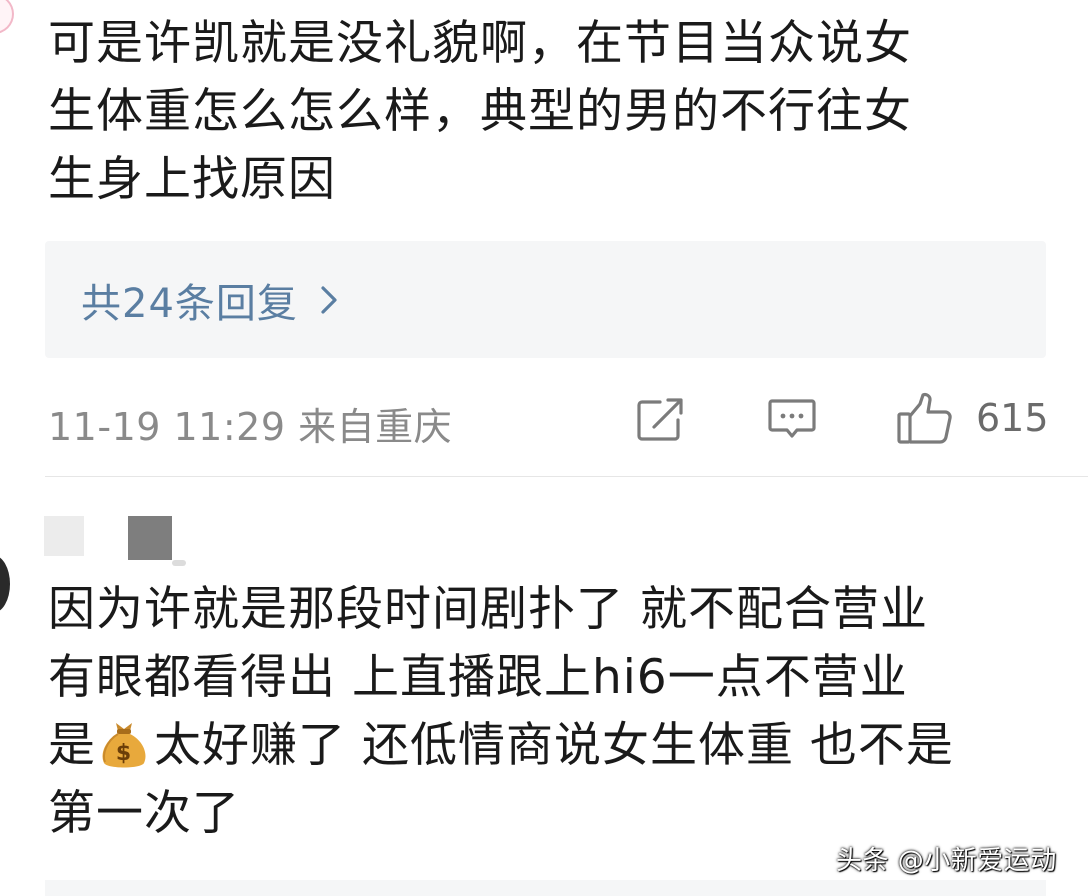  Describe the element at coordinates (545, 299) in the screenshot. I see `view-replies-button: 共24条回复` at that location.